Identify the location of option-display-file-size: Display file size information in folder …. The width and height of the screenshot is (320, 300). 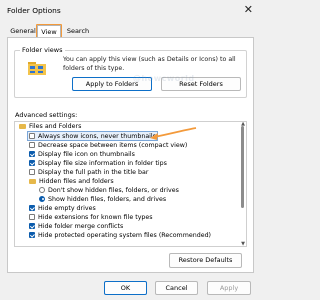
(98, 163).